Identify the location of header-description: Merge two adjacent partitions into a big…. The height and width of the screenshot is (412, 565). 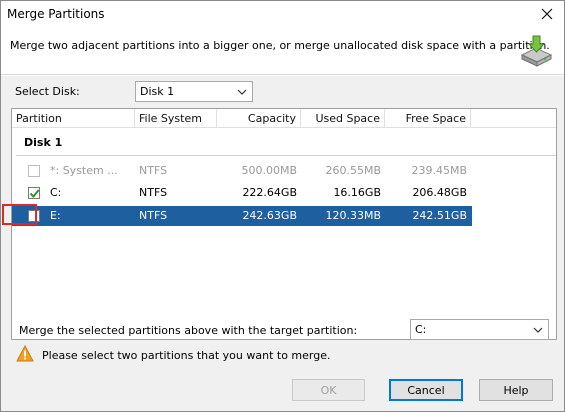
(280, 45).